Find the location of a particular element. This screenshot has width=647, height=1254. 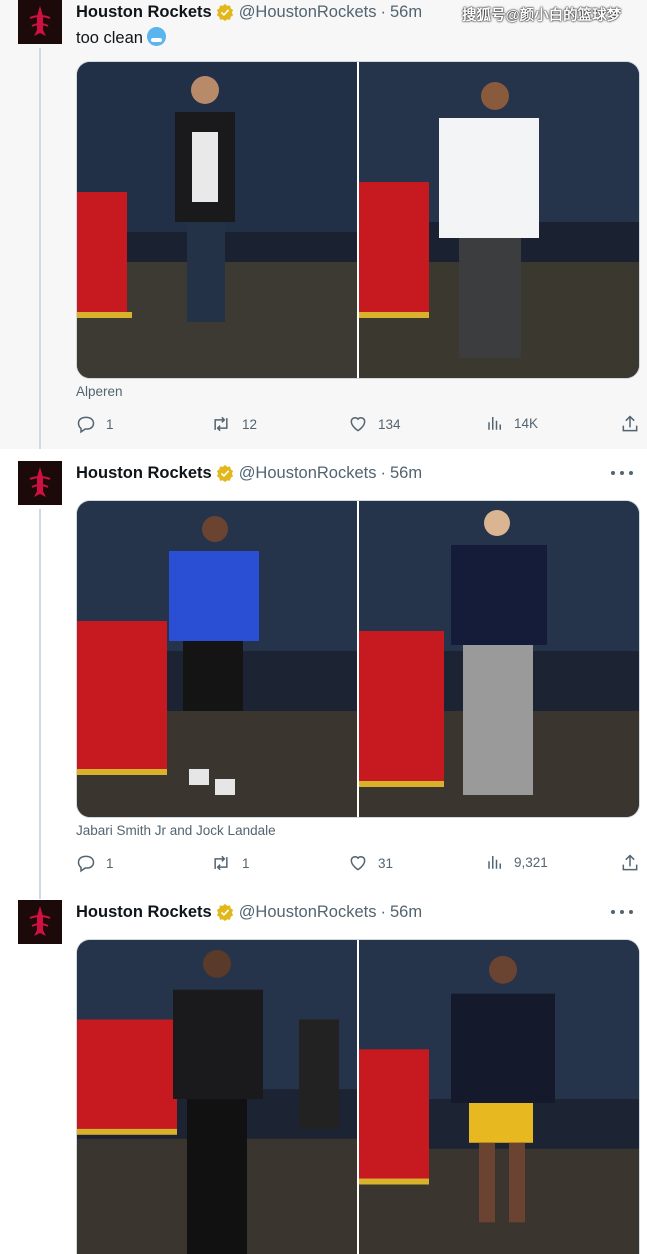

repost-button: 1 is located at coordinates (230, 863).